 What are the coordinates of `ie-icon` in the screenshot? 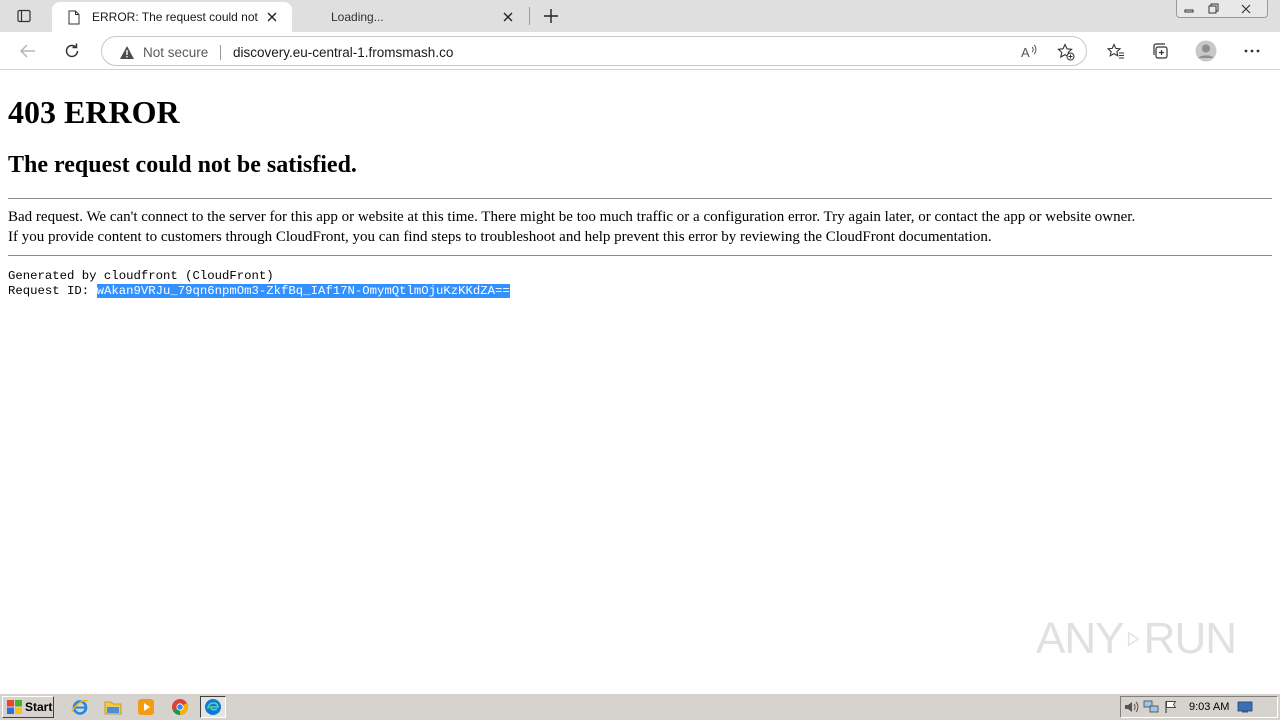 It's located at (80, 707).